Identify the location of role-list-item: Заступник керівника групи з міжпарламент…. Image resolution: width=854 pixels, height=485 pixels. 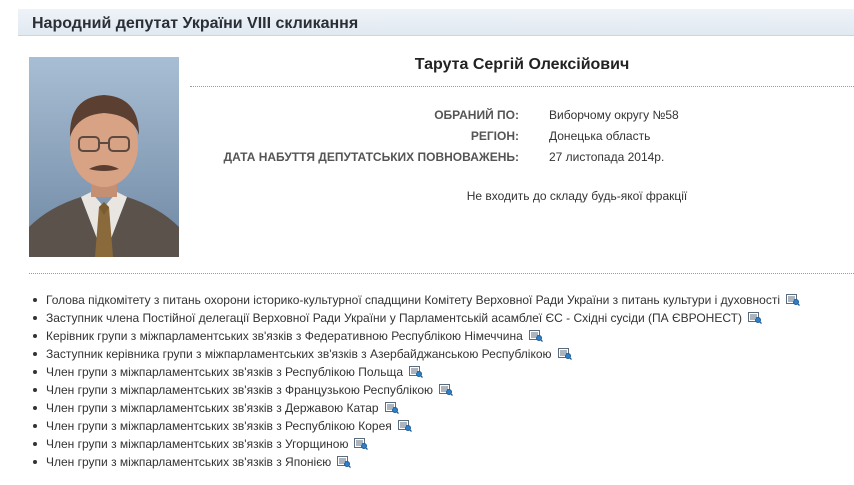
(400, 354).